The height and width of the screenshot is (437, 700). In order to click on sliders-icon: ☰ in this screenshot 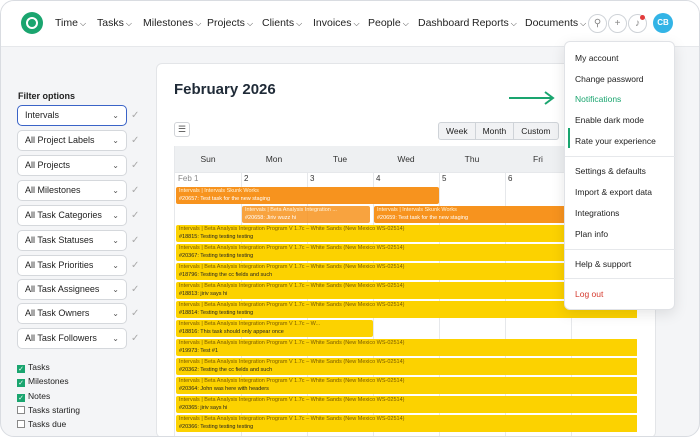, I will do `click(182, 129)`.